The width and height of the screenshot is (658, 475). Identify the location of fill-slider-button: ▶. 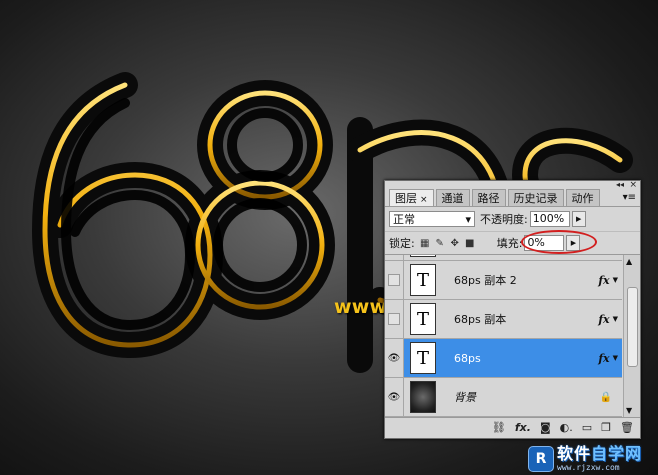
(573, 243).